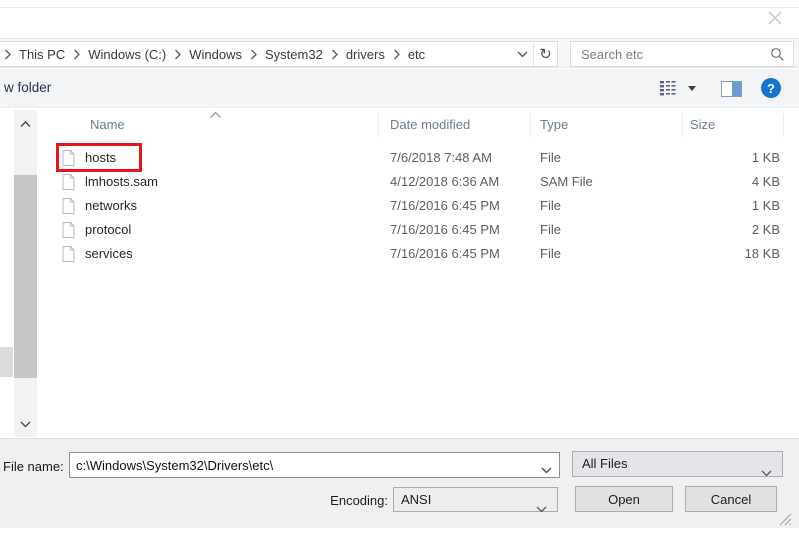  Describe the element at coordinates (416, 54) in the screenshot. I see `breadcrumb-item-etc: etc` at that location.